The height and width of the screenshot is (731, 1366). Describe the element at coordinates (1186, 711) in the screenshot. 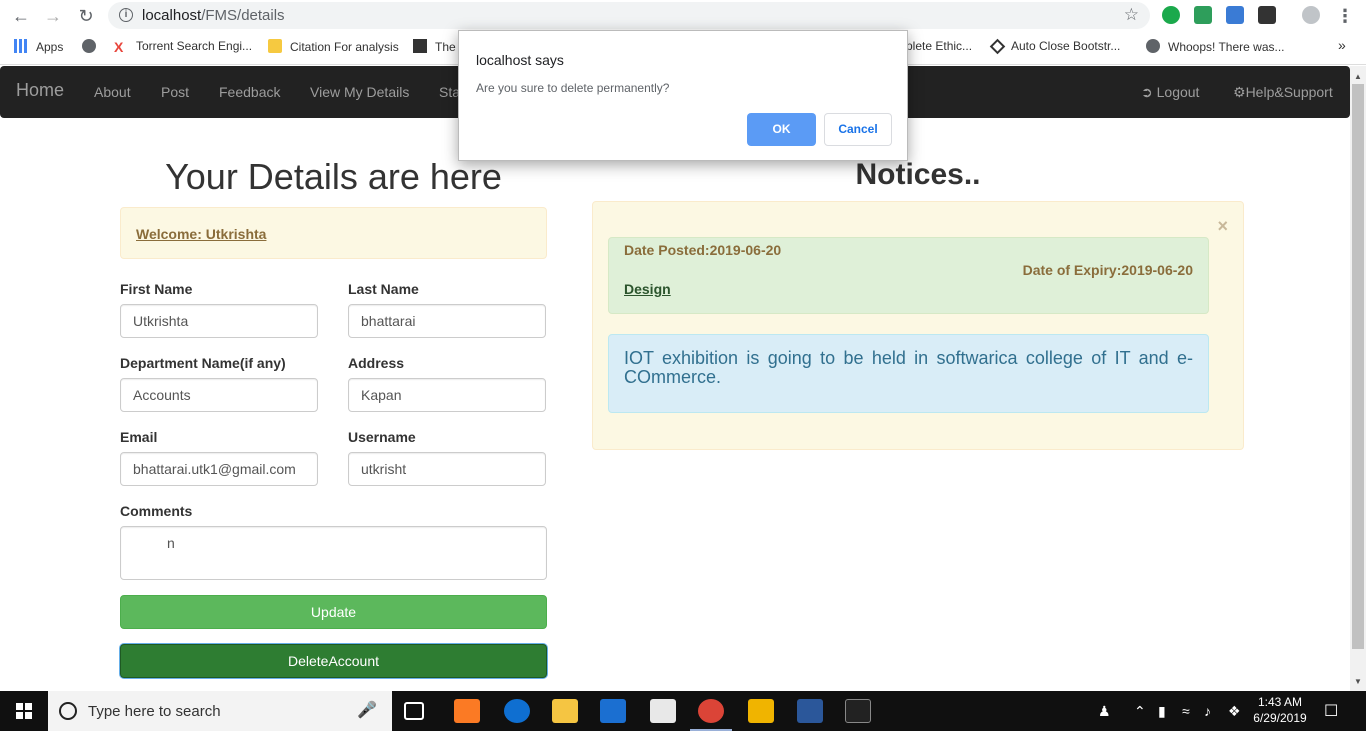

I see `wifi-icon: ≈` at that location.